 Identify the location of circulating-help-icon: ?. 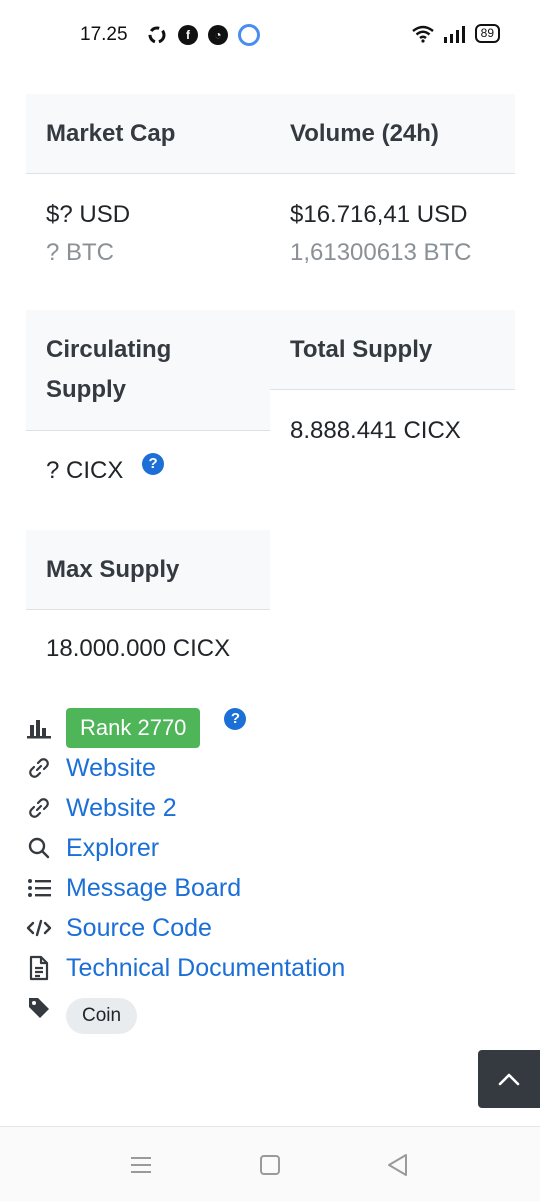
(153, 464).